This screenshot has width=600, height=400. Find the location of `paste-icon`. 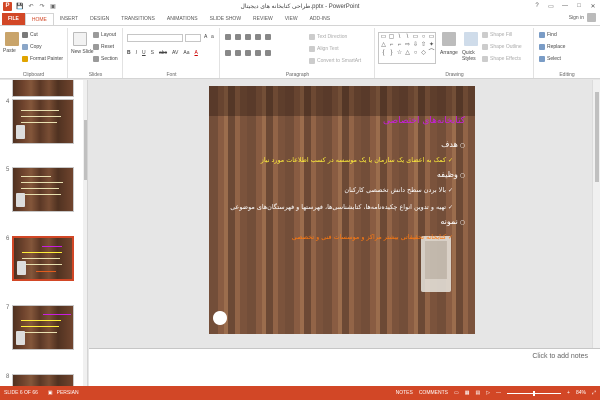

paste-icon is located at coordinates (12, 39).